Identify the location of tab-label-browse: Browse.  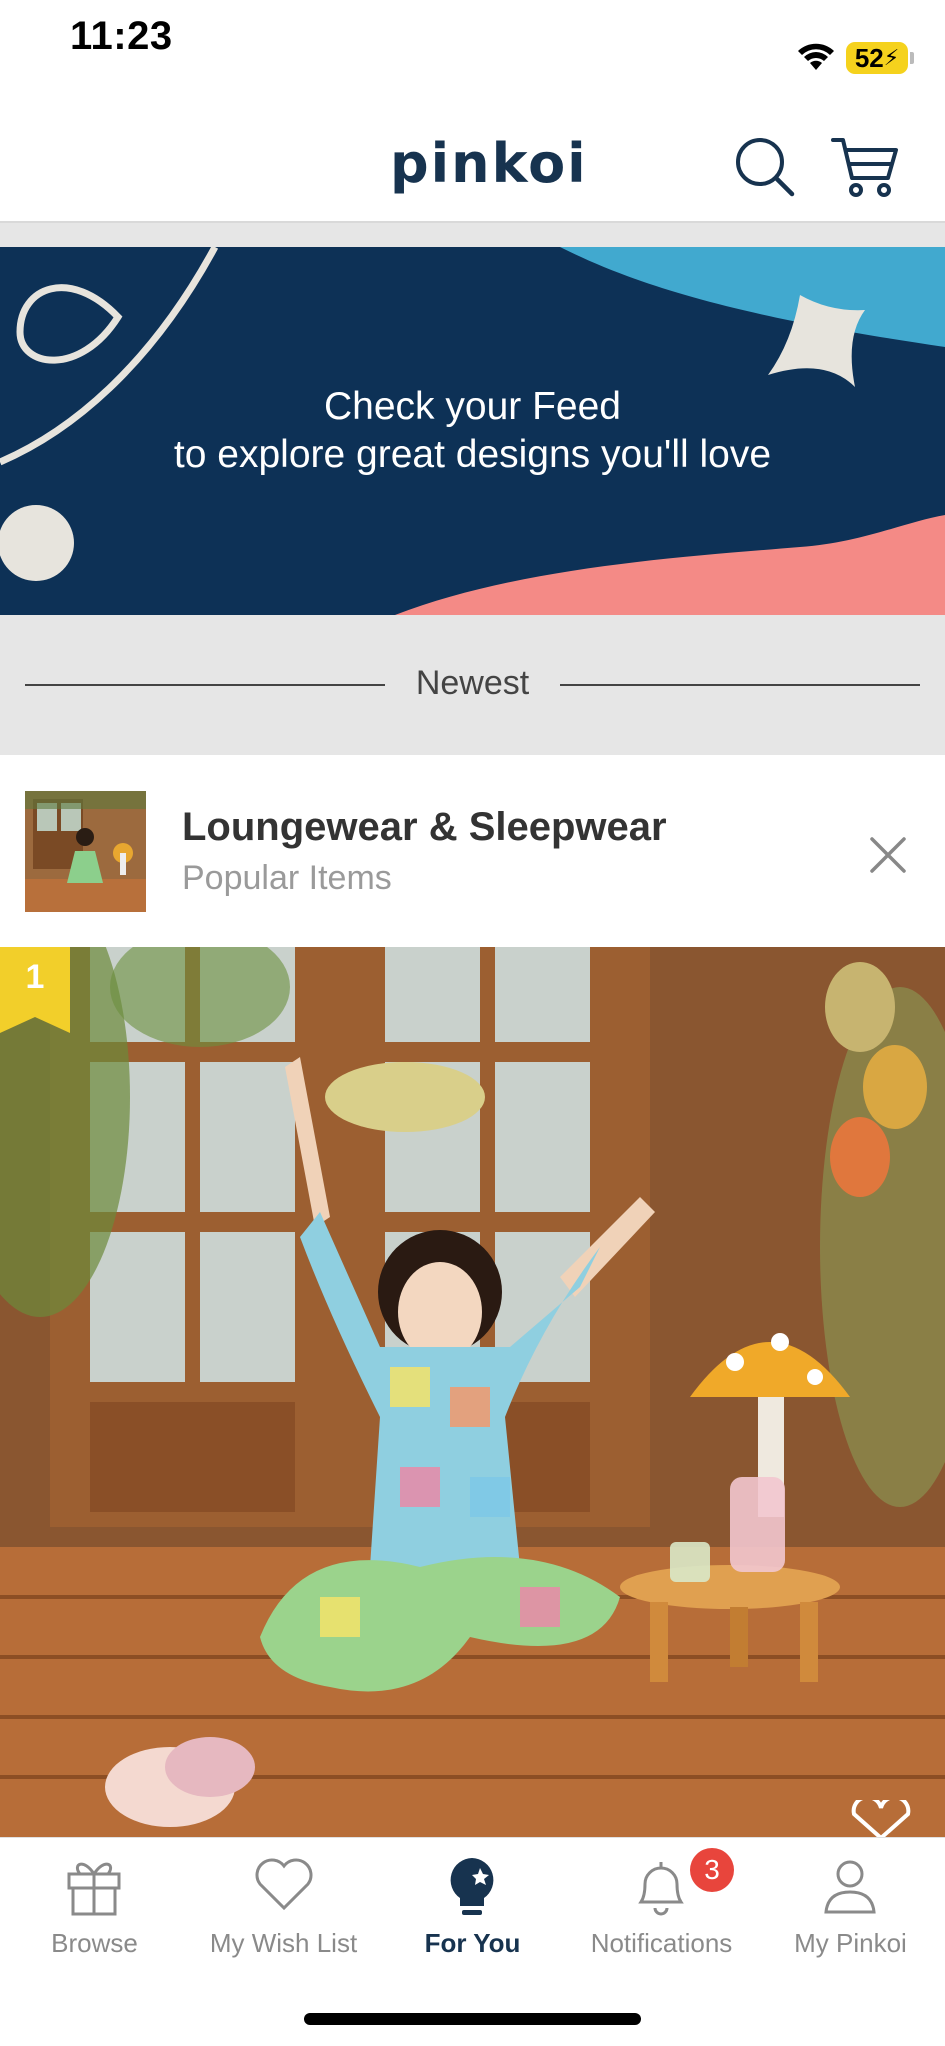
(94, 1943).